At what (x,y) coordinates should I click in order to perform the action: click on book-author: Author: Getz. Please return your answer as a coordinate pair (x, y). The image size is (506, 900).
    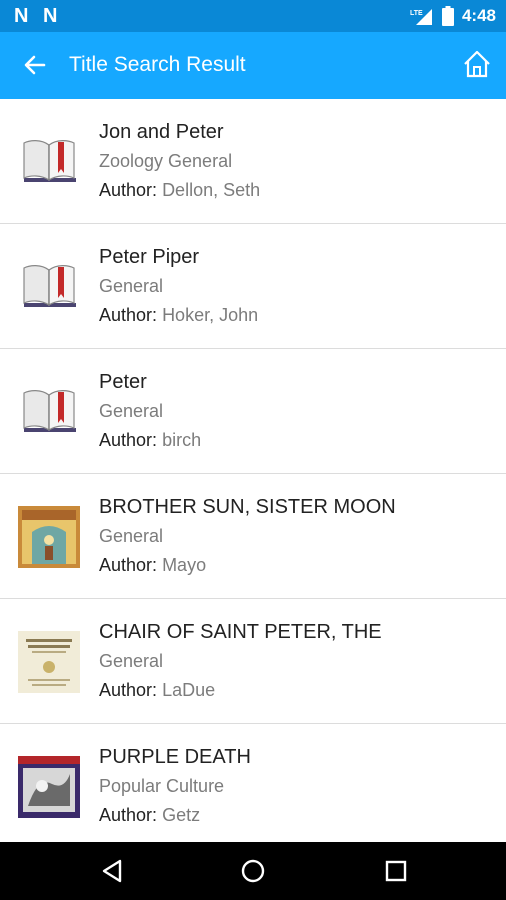
    Looking at the image, I should click on (175, 815).